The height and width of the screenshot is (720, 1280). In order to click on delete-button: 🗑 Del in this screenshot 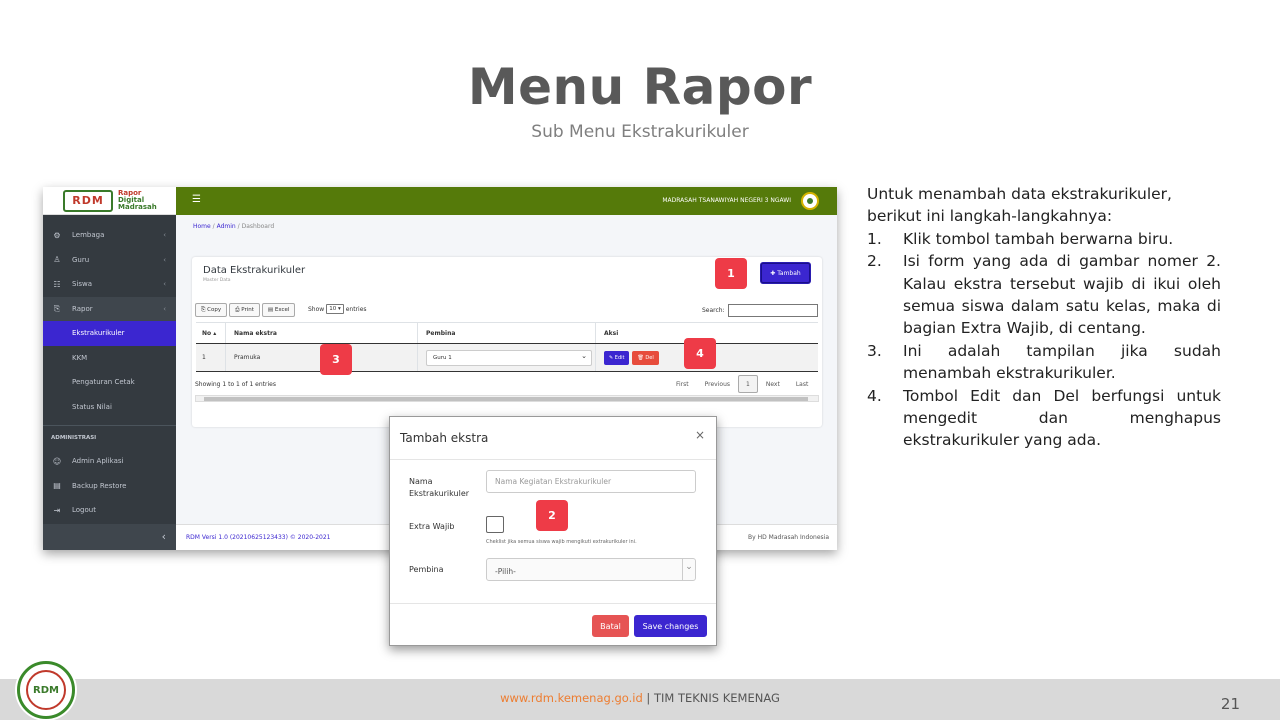, I will do `click(645, 357)`.